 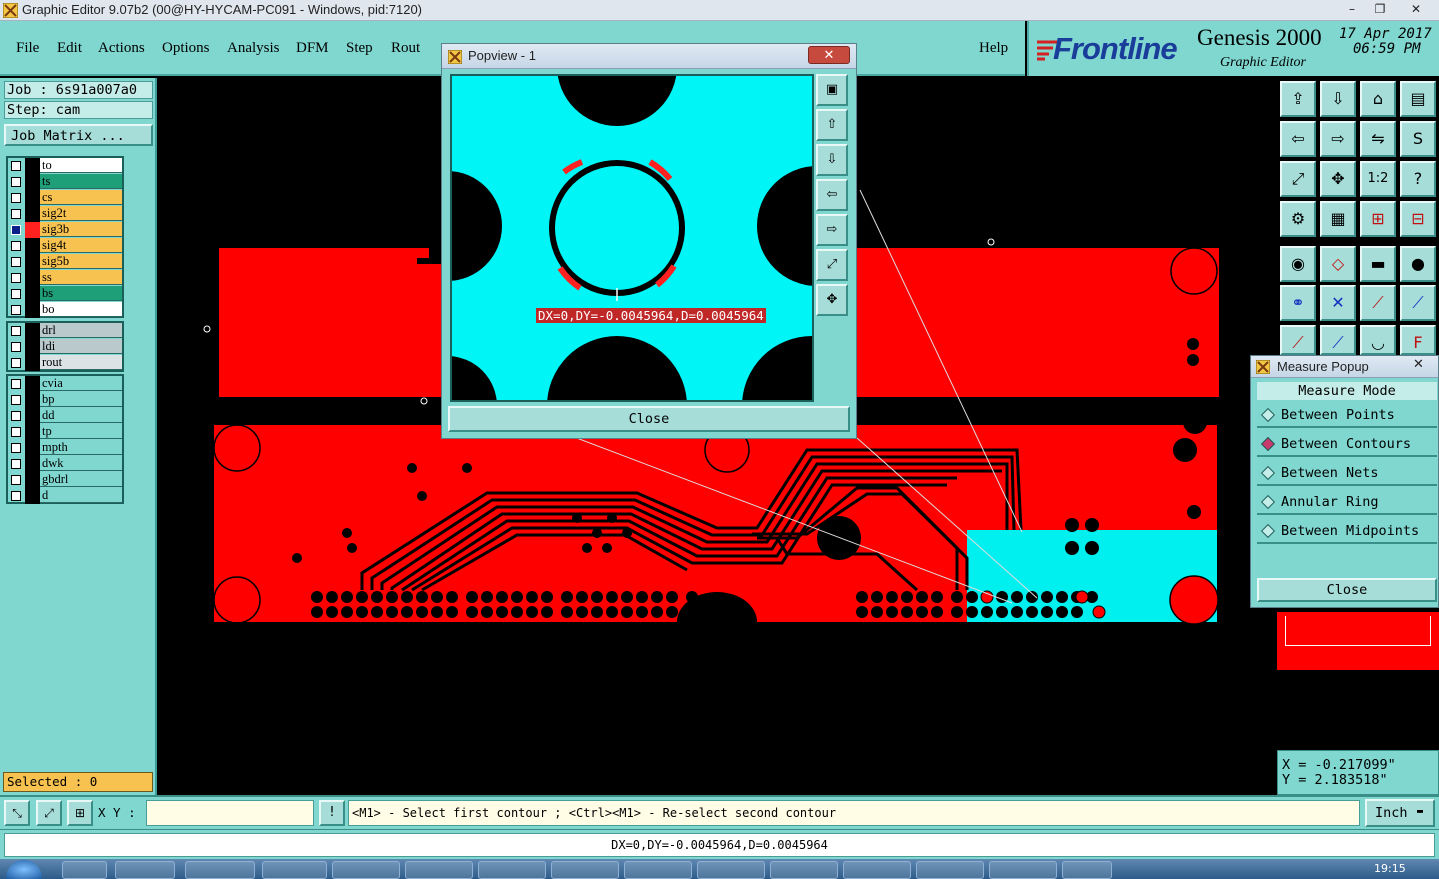 I want to click on layer-name: bs, so click(x=81, y=293).